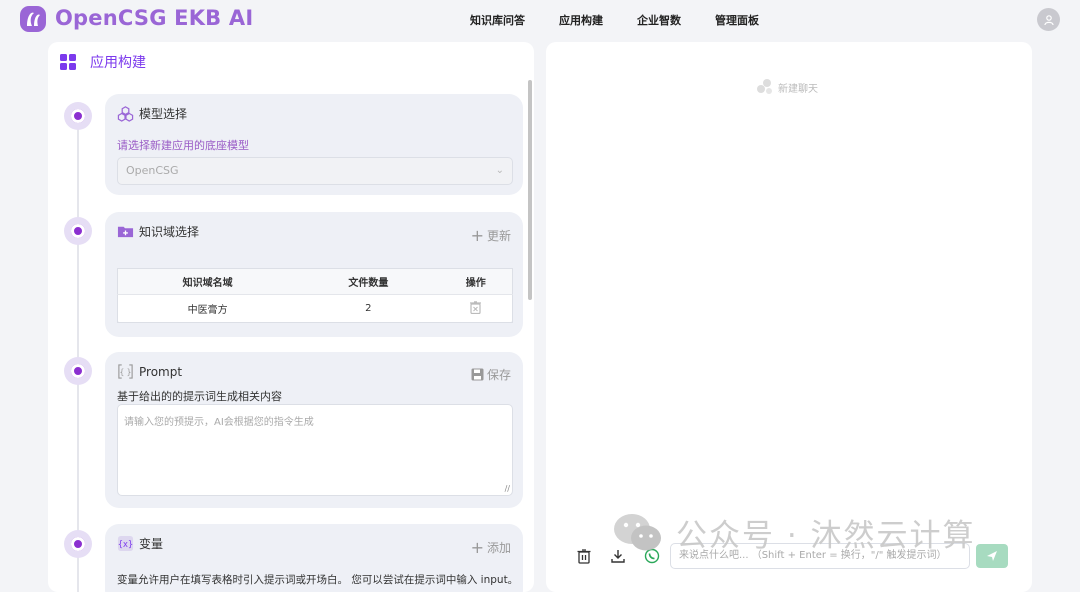 This screenshot has height=592, width=1080. I want to click on send-button, so click(992, 556).